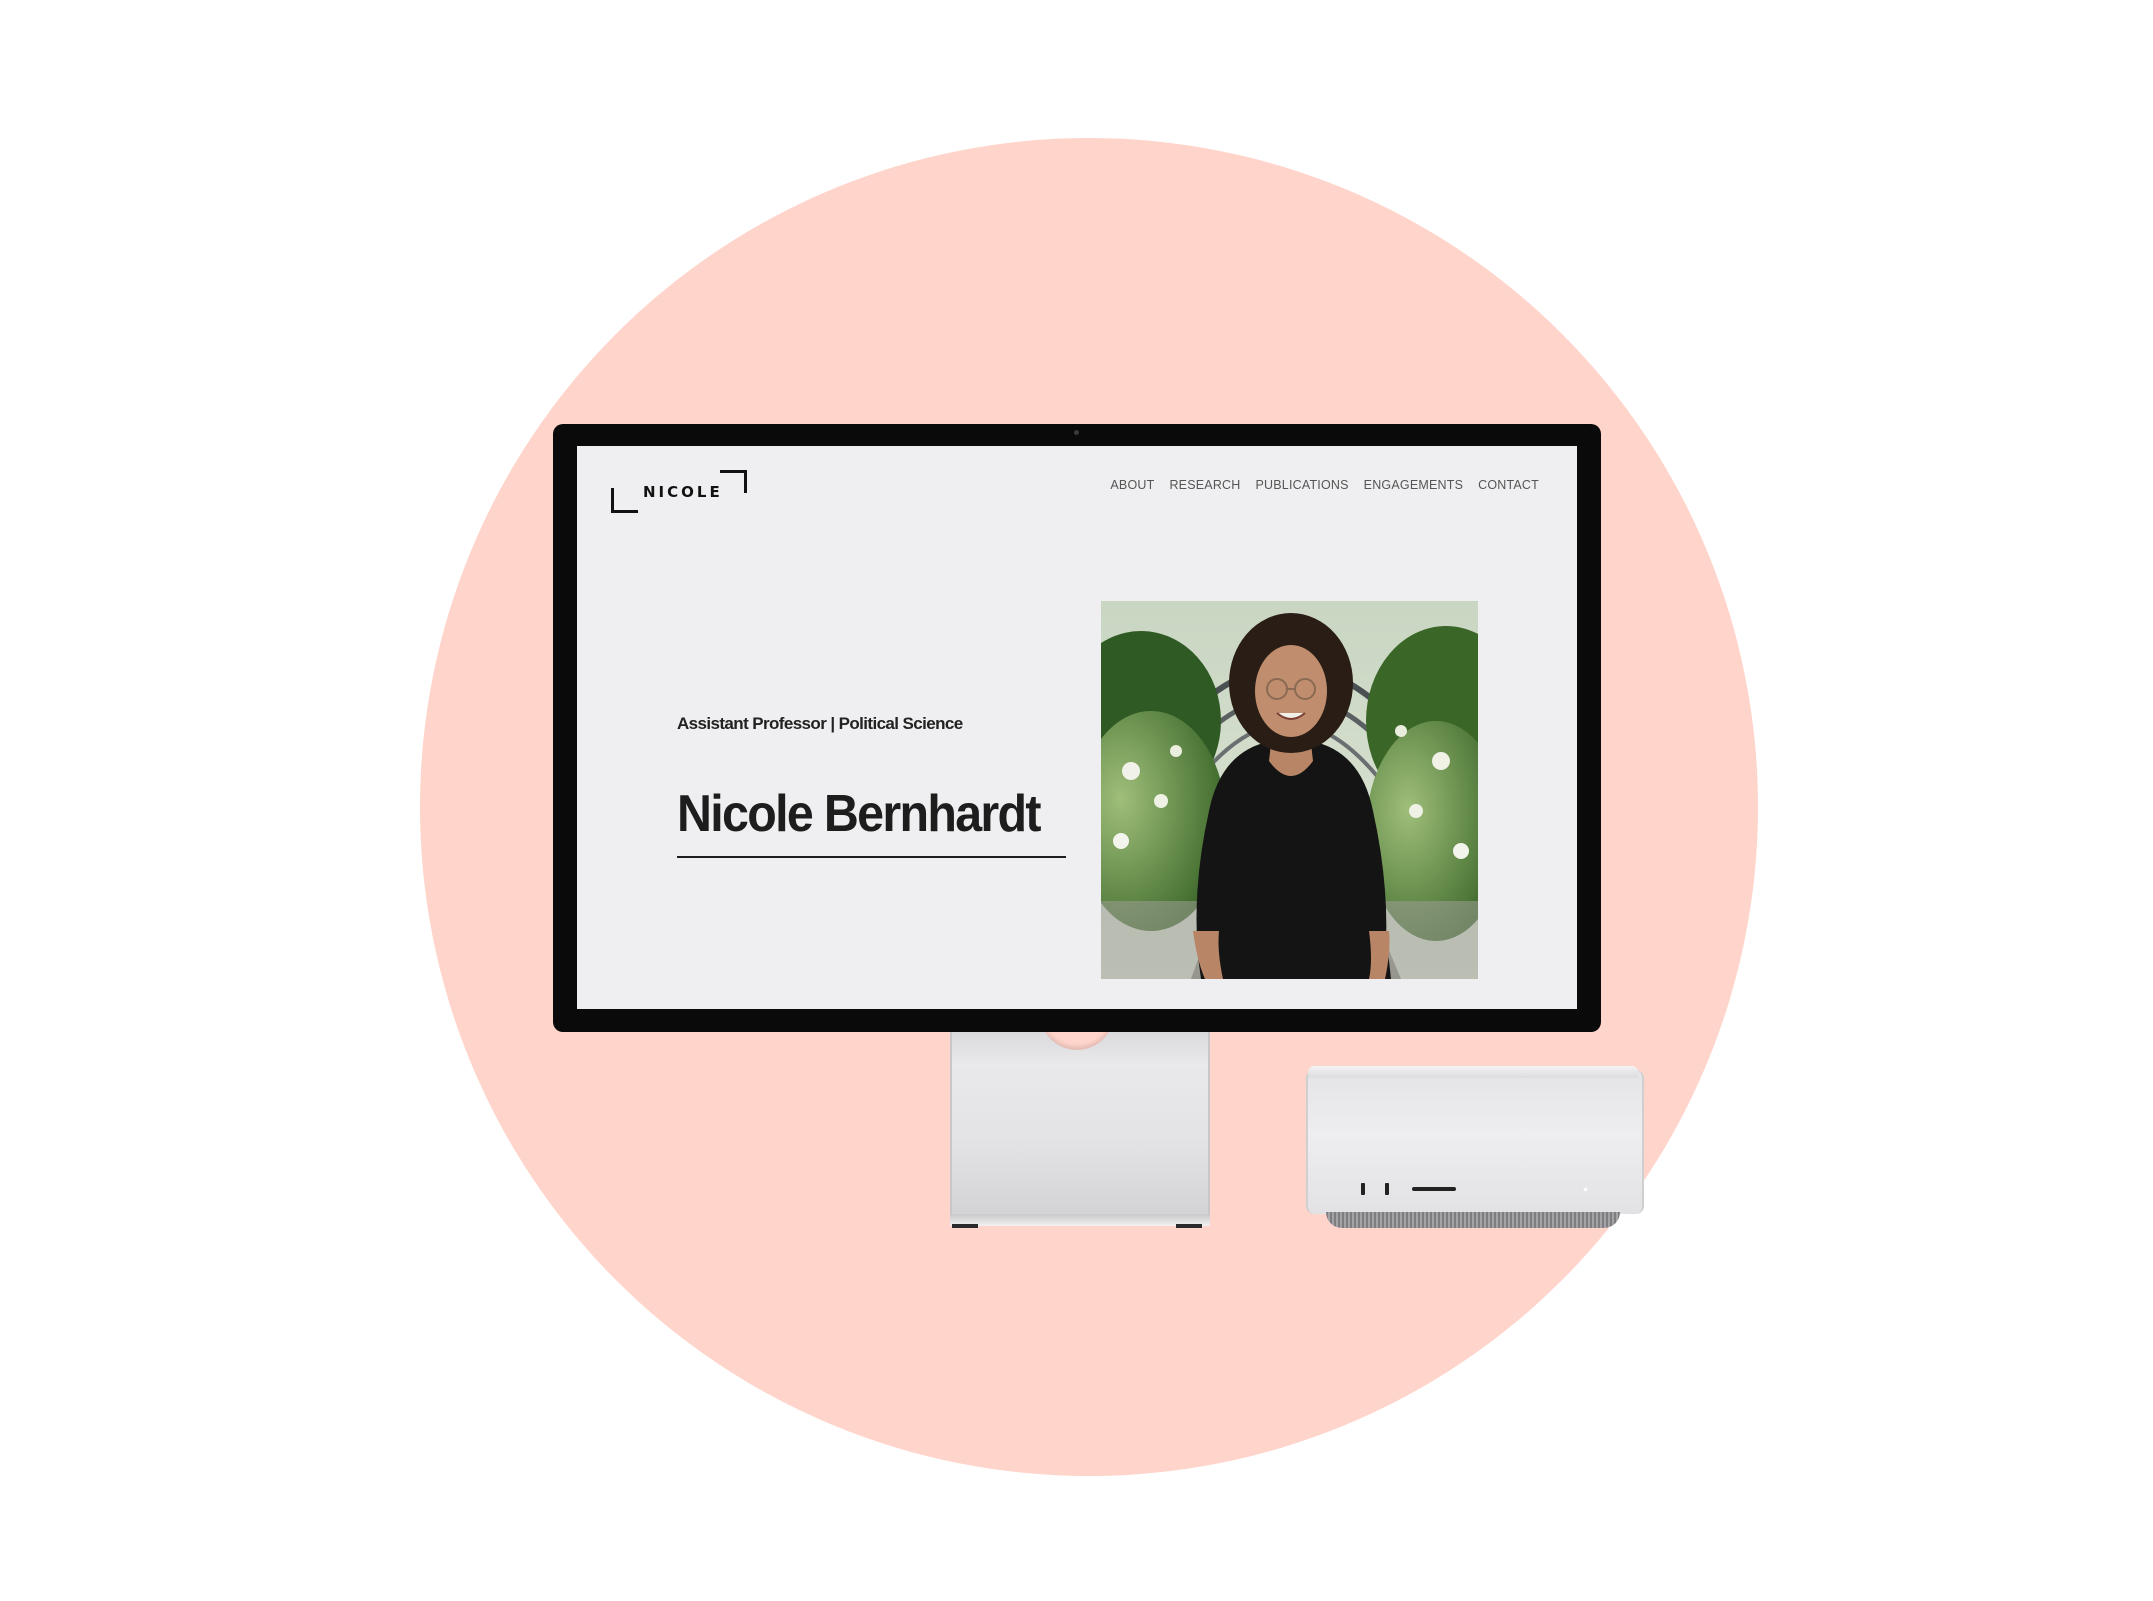  I want to click on site-logo: NICOLE, so click(679, 491).